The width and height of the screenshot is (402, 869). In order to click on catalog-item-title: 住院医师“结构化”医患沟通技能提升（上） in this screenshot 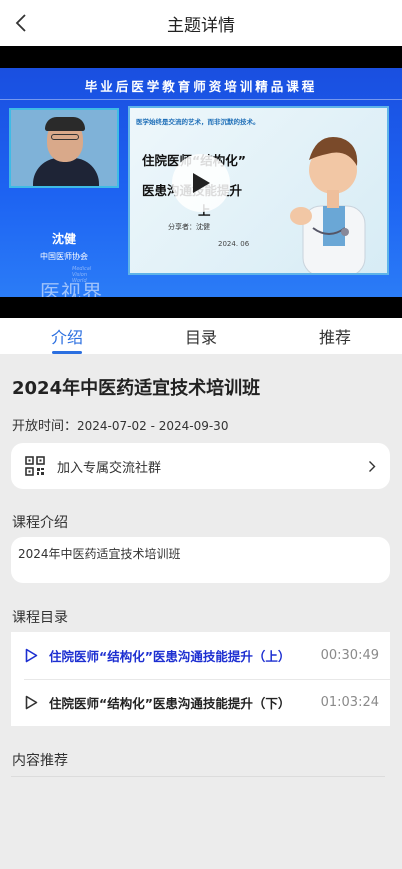, I will do `click(170, 656)`.